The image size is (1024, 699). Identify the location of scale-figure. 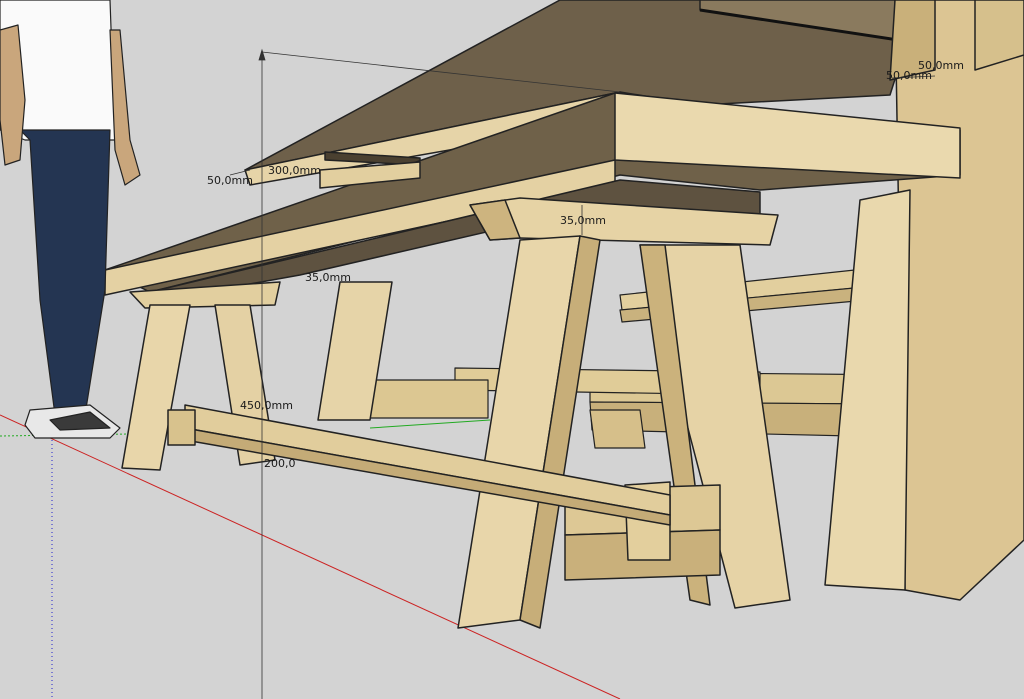
(70, 219).